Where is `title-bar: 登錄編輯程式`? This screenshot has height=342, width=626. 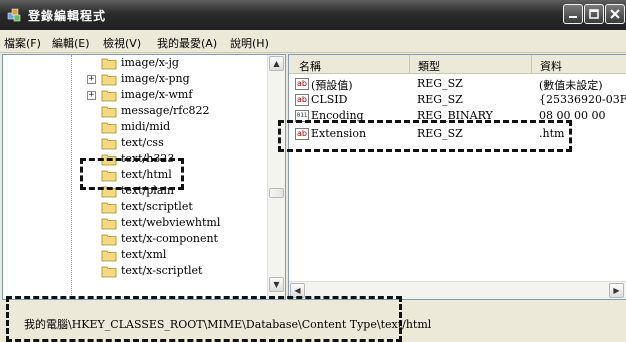
title-bar: 登錄編輯程式 is located at coordinates (313, 15).